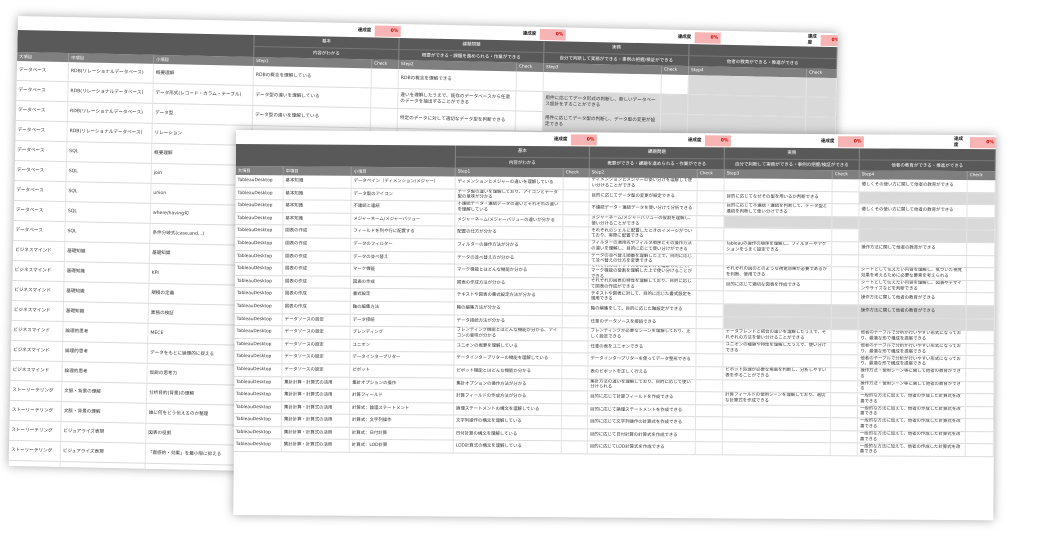 The width and height of the screenshot is (1037, 555). What do you see at coordinates (913, 248) in the screenshot?
I see `table-cell: 操作方法に関して他者の教育ができる` at bounding box center [913, 248].